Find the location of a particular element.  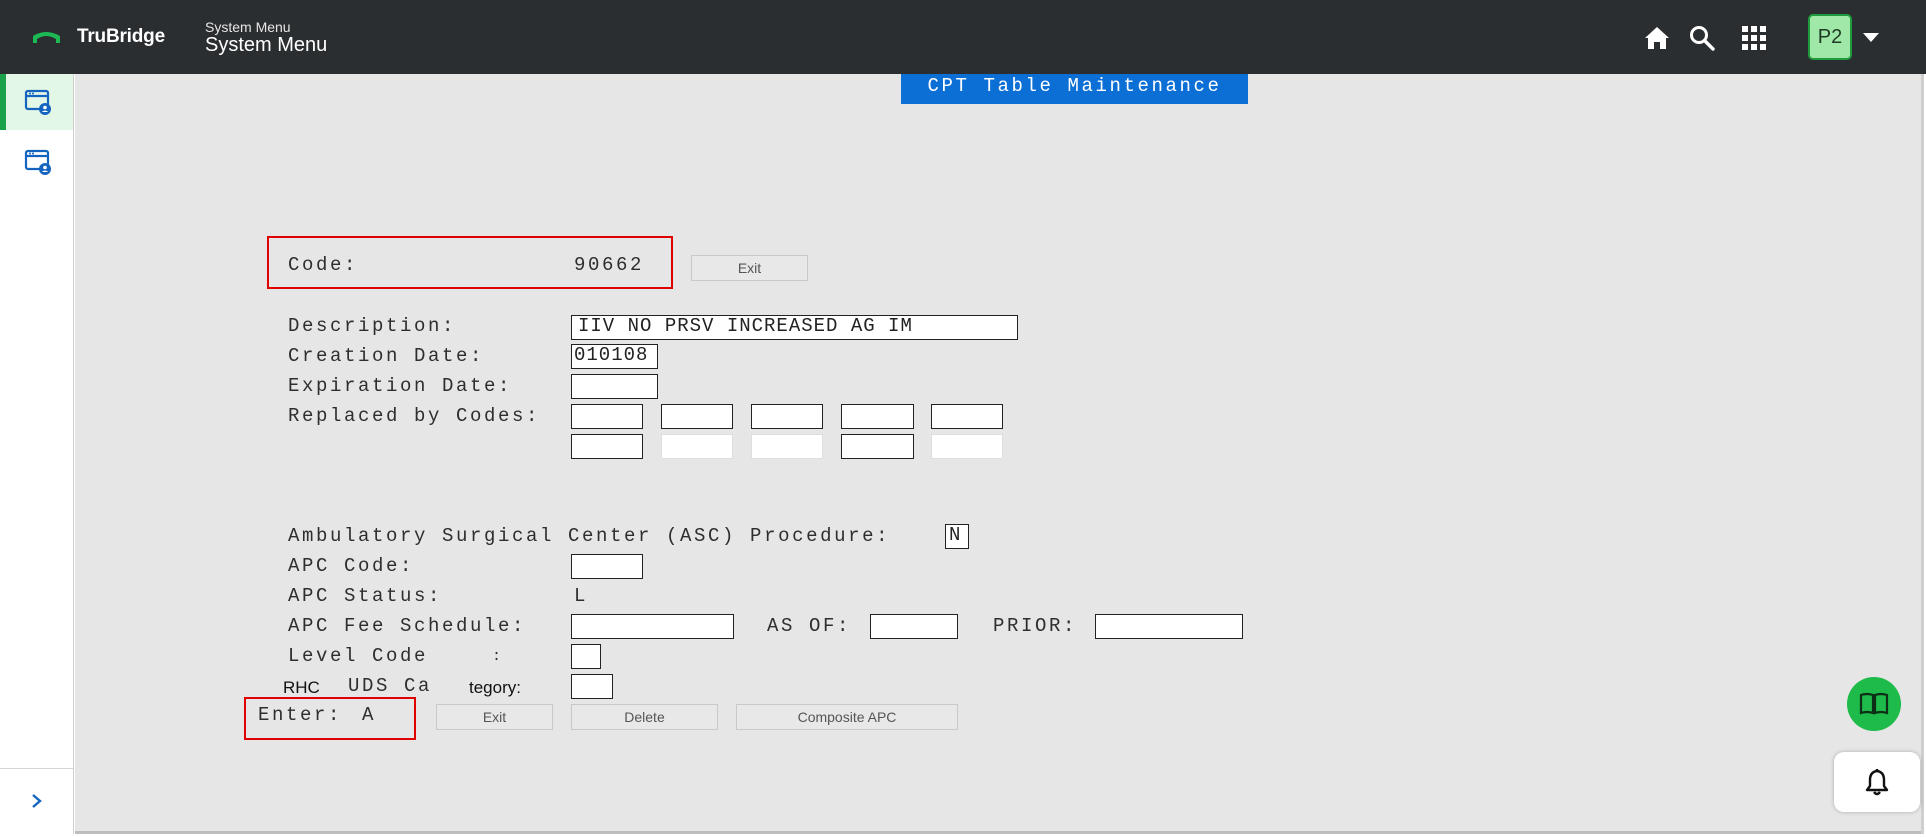

level-code-label: Level Code is located at coordinates (358, 656).